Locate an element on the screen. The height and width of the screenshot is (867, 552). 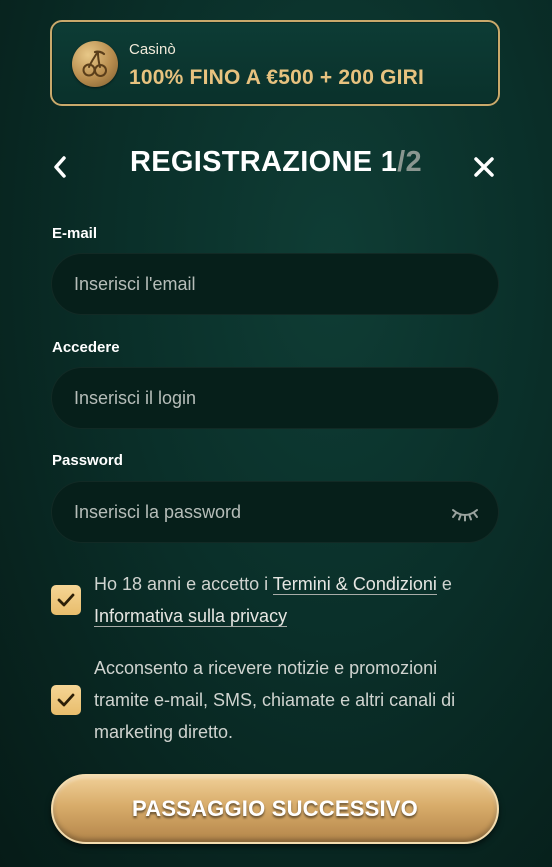
next-step-button: PASSAGGIO SUCCESSIVO is located at coordinates (275, 809).